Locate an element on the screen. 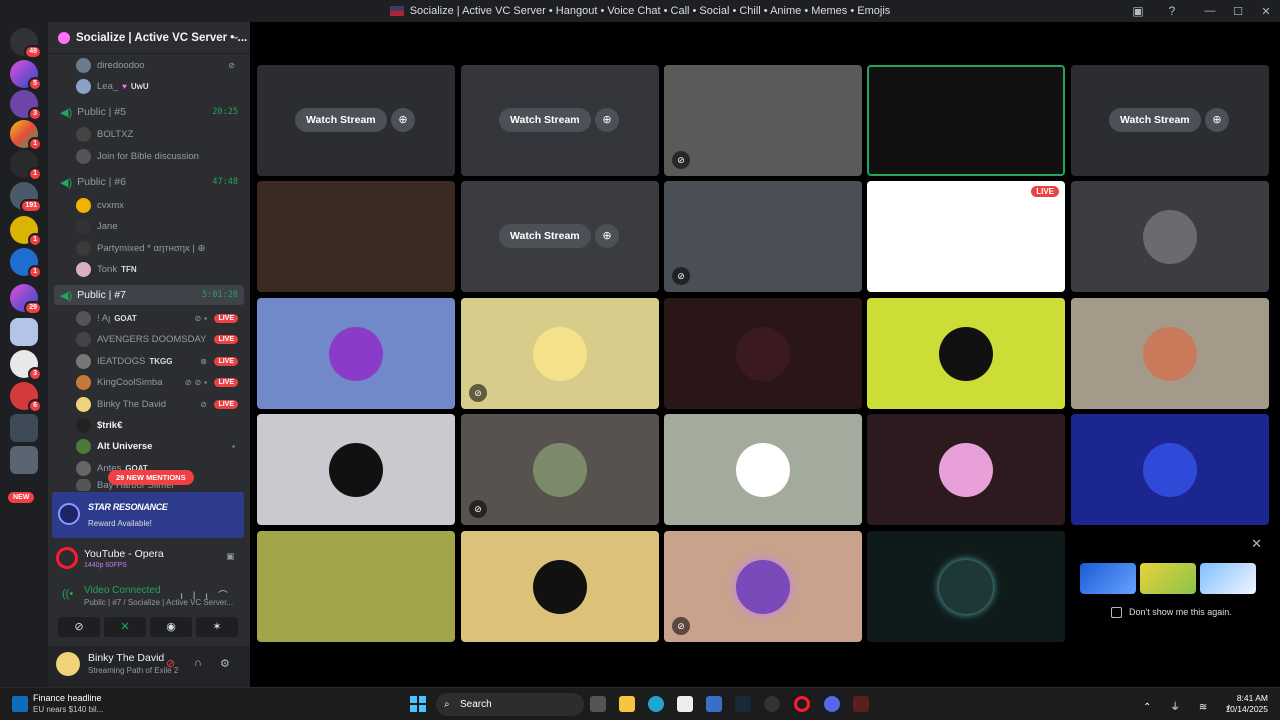 This screenshot has height=720, width=1280. screen-share-button: ✕ is located at coordinates (125, 627).